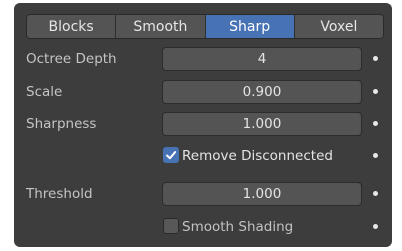 This screenshot has height=251, width=402. I want to click on scale-row: Scale 0.900, so click(201, 92).